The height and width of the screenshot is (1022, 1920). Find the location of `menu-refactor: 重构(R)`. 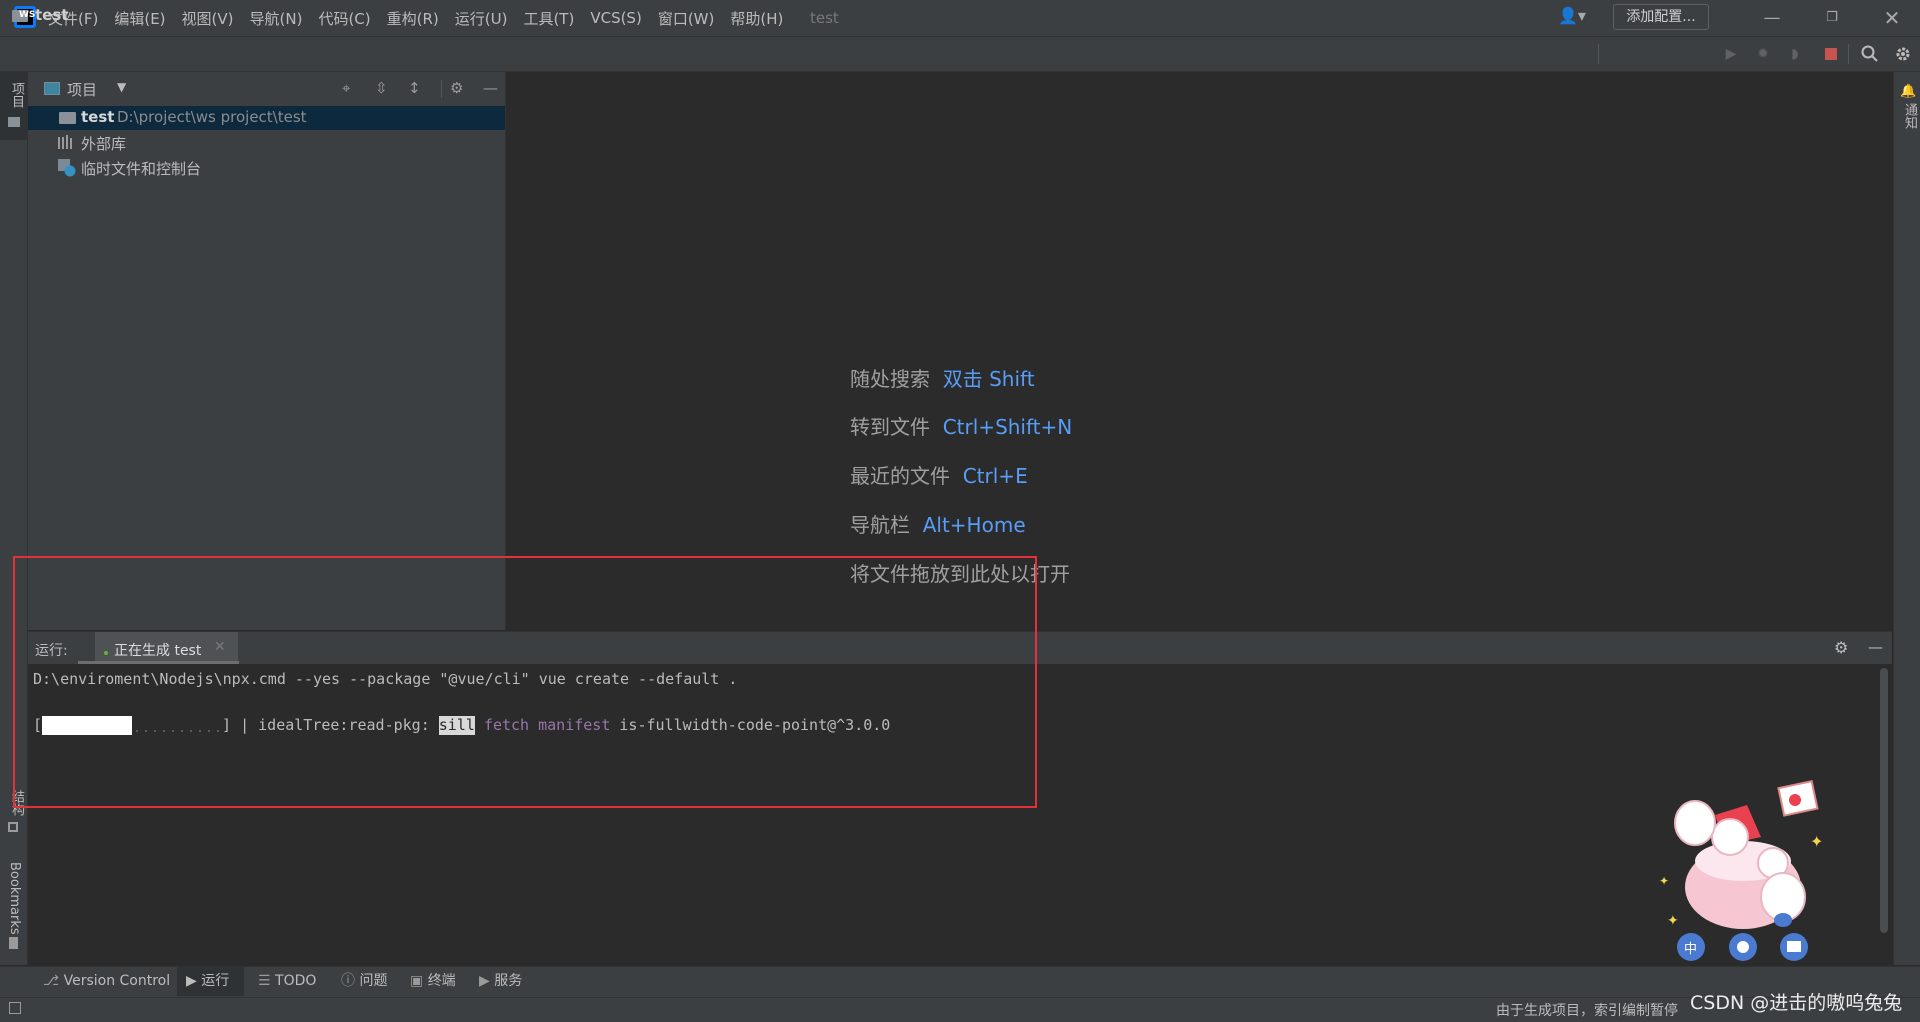

menu-refactor: 重构(R) is located at coordinates (413, 18).